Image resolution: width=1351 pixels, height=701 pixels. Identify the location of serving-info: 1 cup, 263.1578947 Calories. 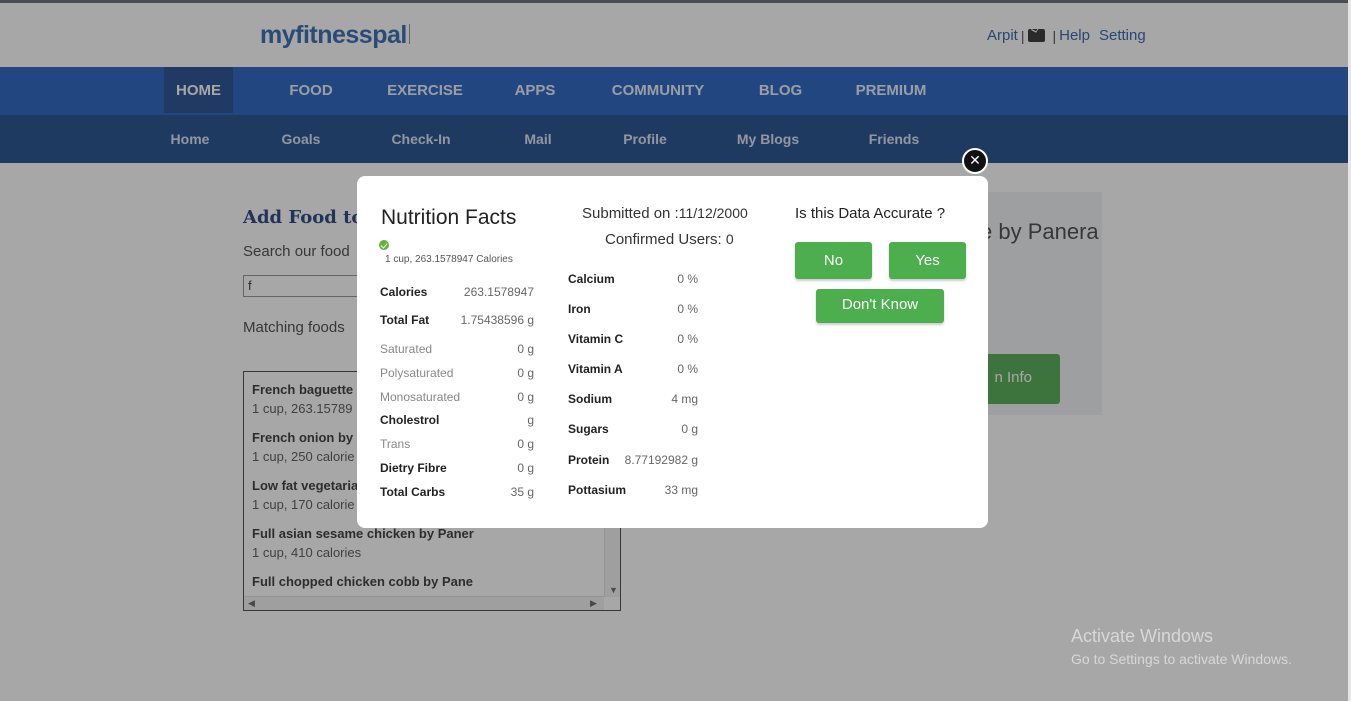
(449, 259).